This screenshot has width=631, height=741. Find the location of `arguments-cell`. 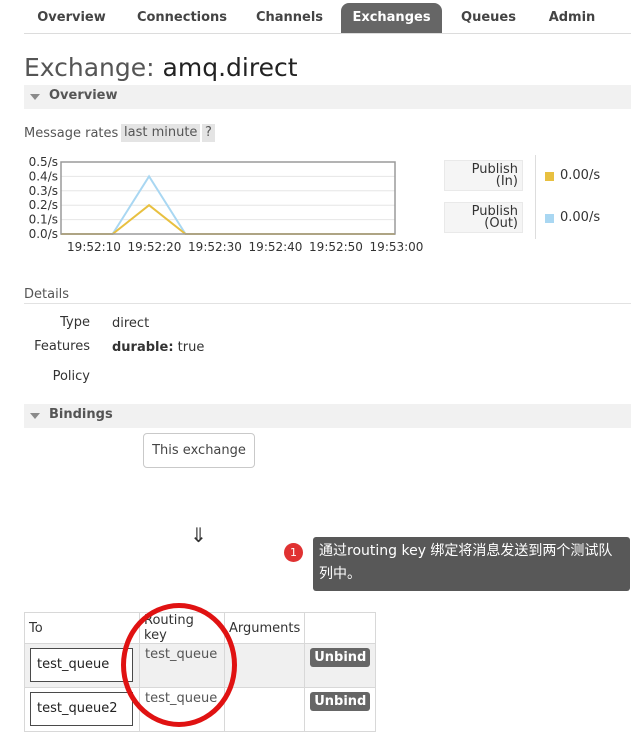

arguments-cell is located at coordinates (264, 709).